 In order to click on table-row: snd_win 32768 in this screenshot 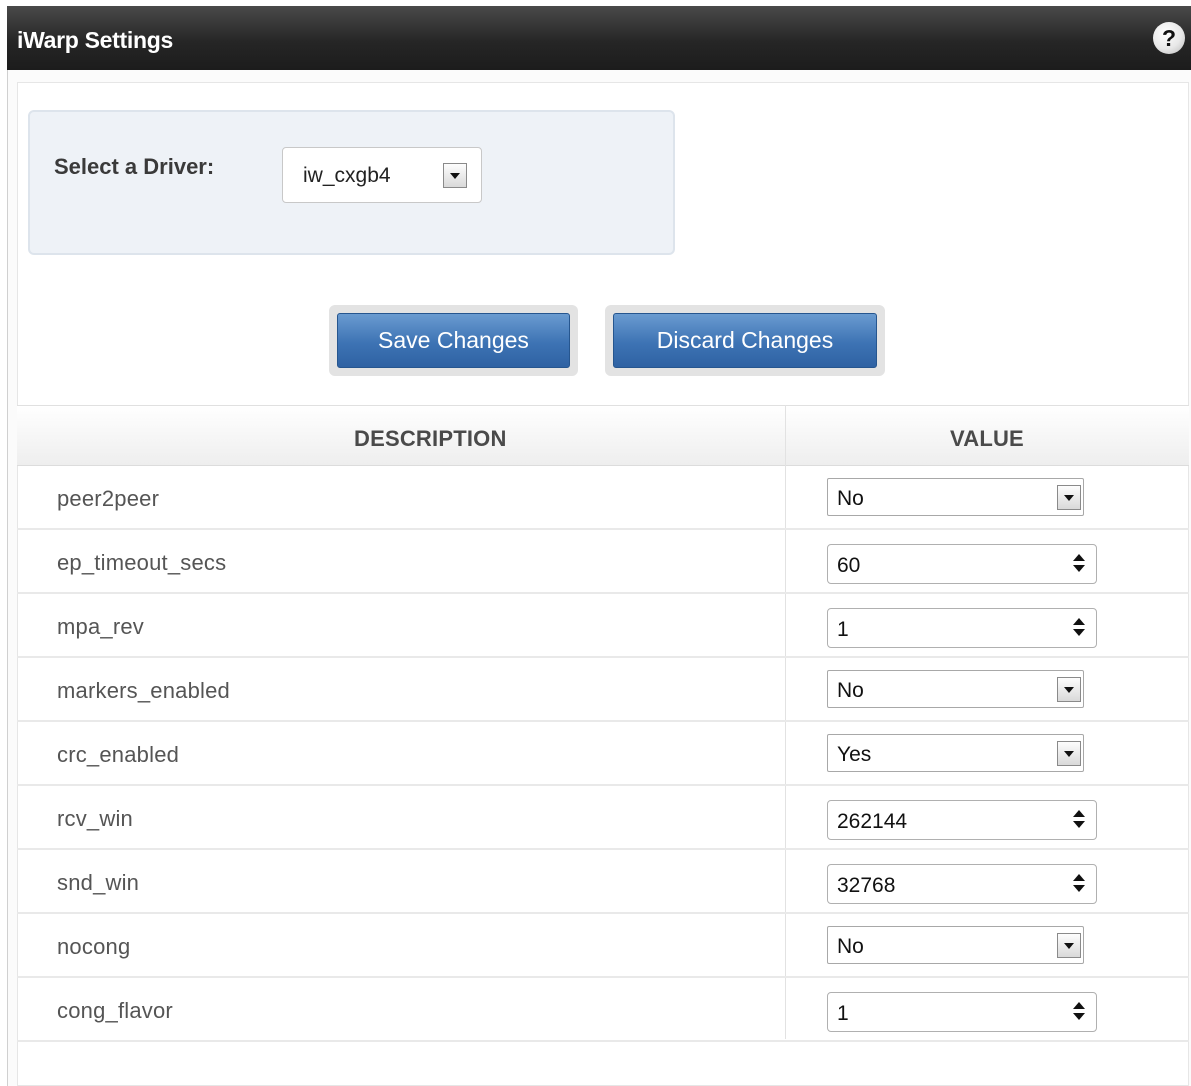, I will do `click(603, 882)`.